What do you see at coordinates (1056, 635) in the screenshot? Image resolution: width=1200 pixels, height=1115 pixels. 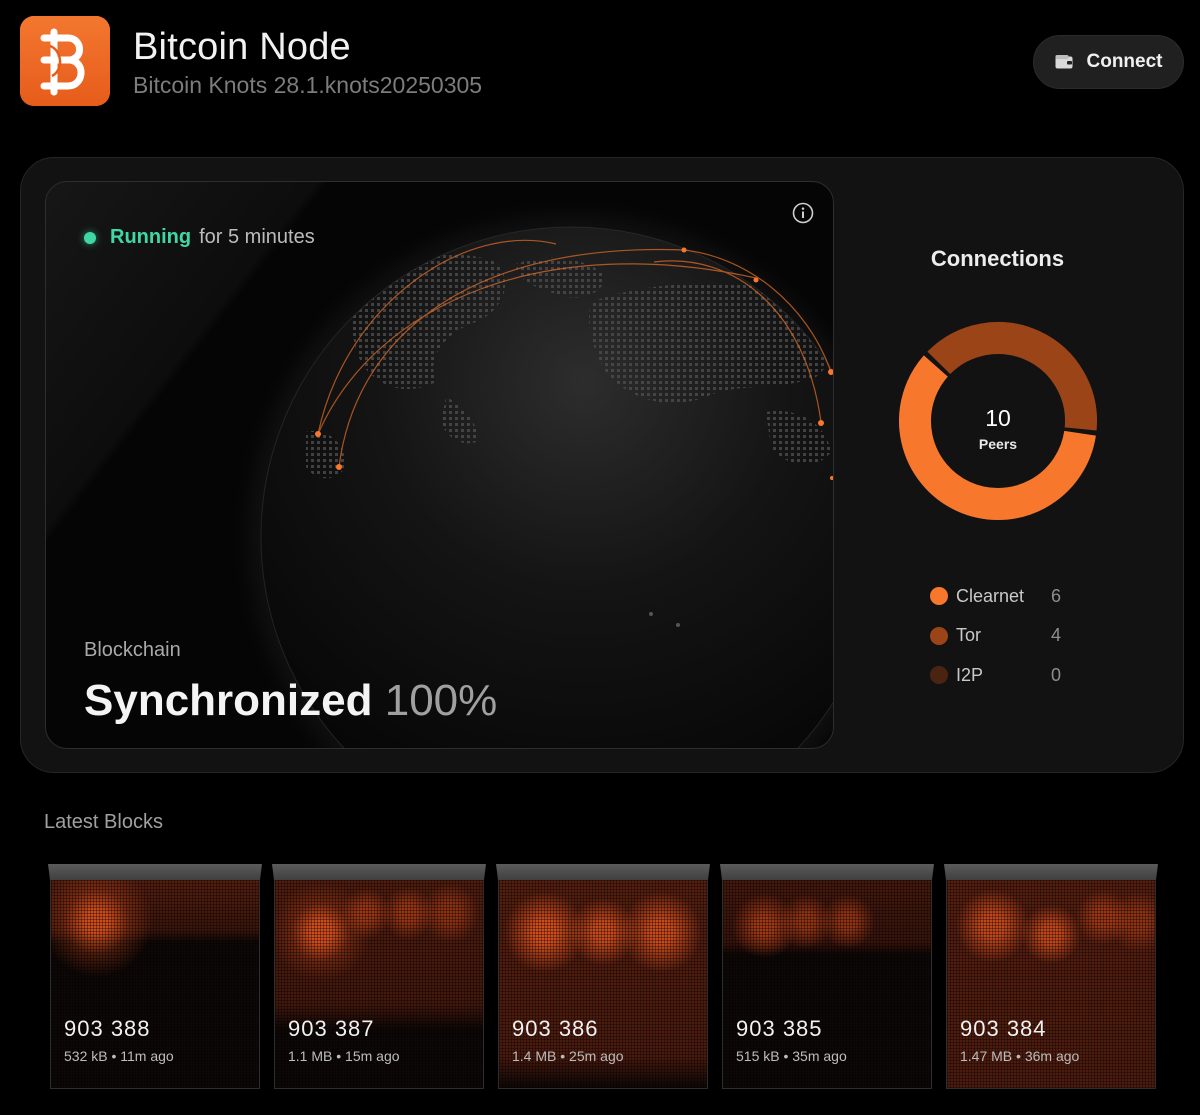 I see `legend-count: 4` at bounding box center [1056, 635].